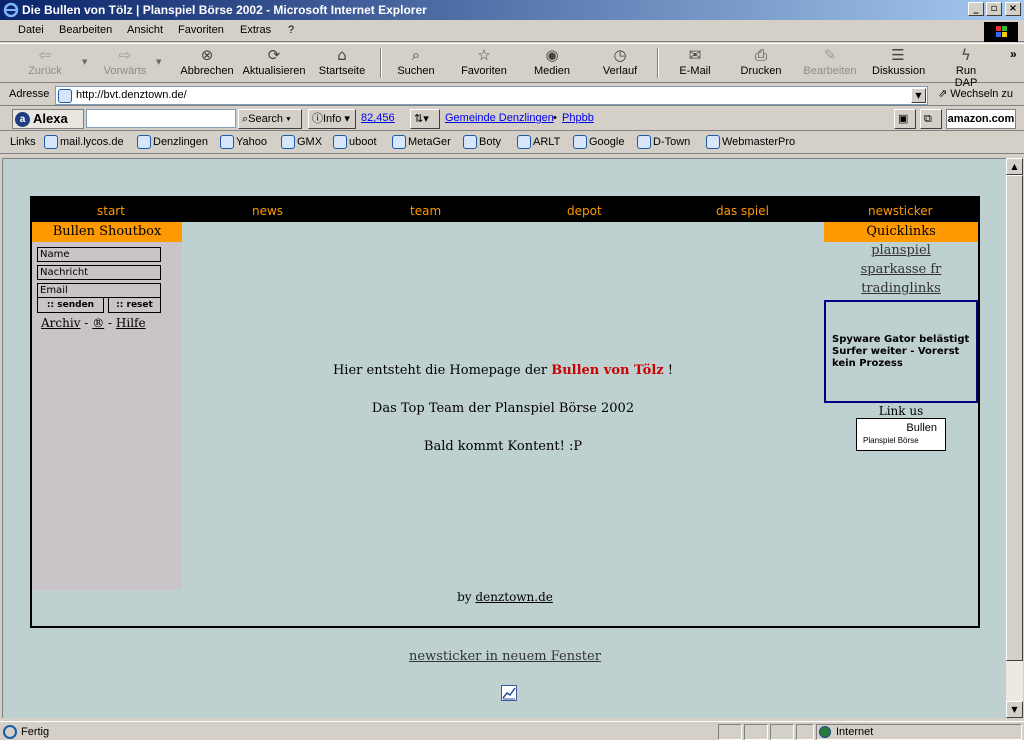 This screenshot has height=740, width=1024. What do you see at coordinates (84, 62) in the screenshot?
I see `back-dropdown-icon: ▼` at bounding box center [84, 62].